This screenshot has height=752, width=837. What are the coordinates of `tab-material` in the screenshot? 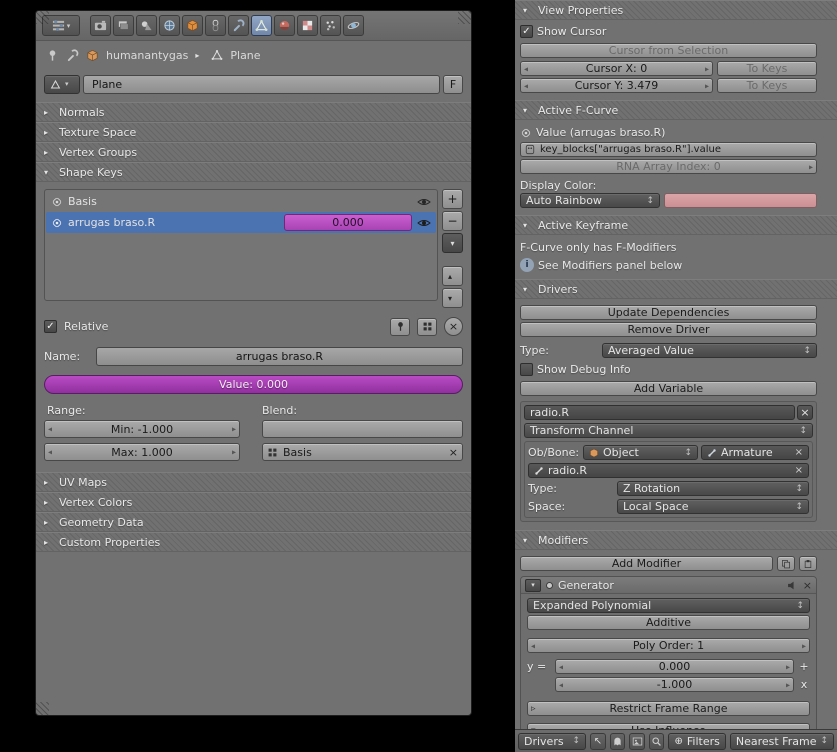 It's located at (284, 25).